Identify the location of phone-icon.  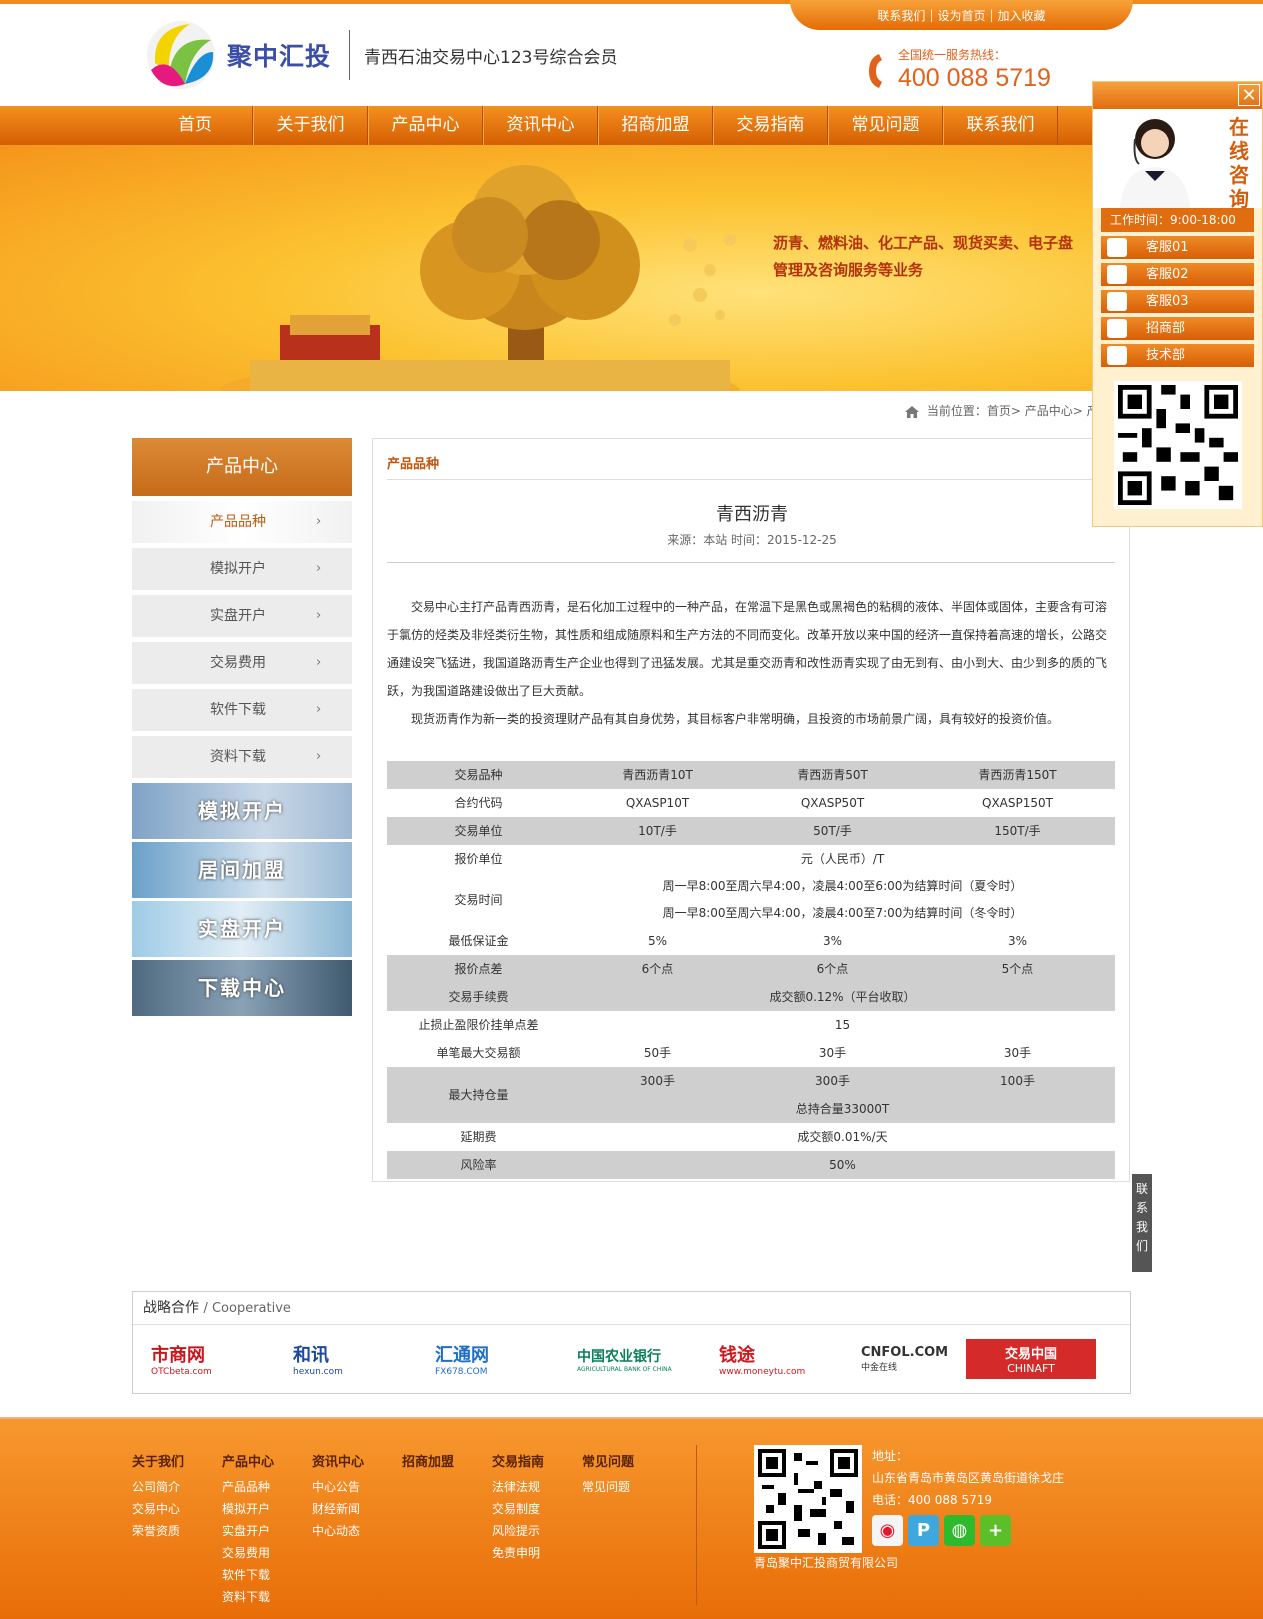
(875, 71).